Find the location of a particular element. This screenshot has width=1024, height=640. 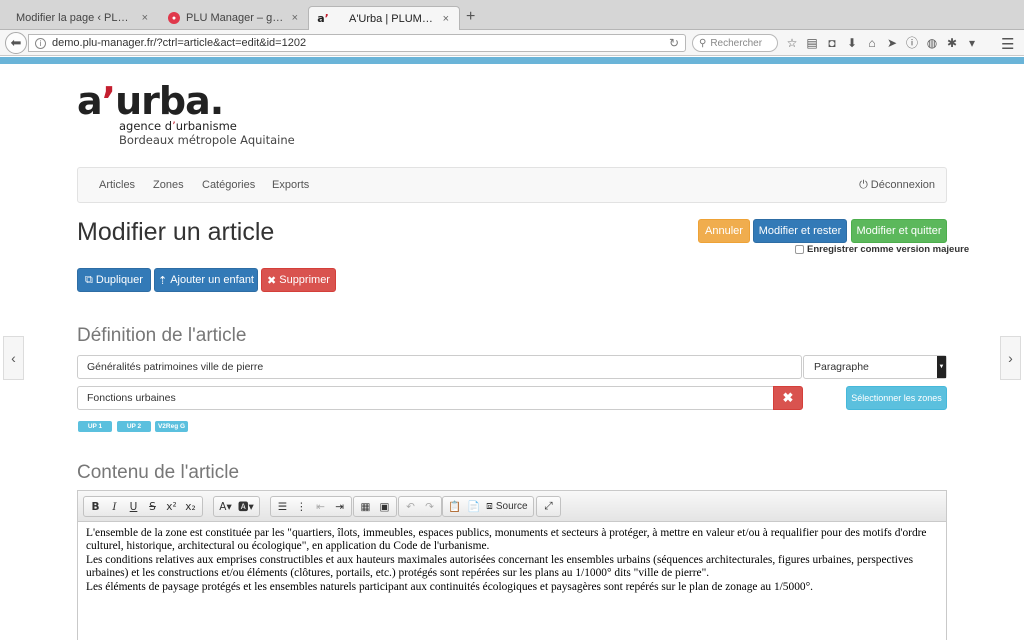

undo-button-group: ↶ ↷ is located at coordinates (420, 506).